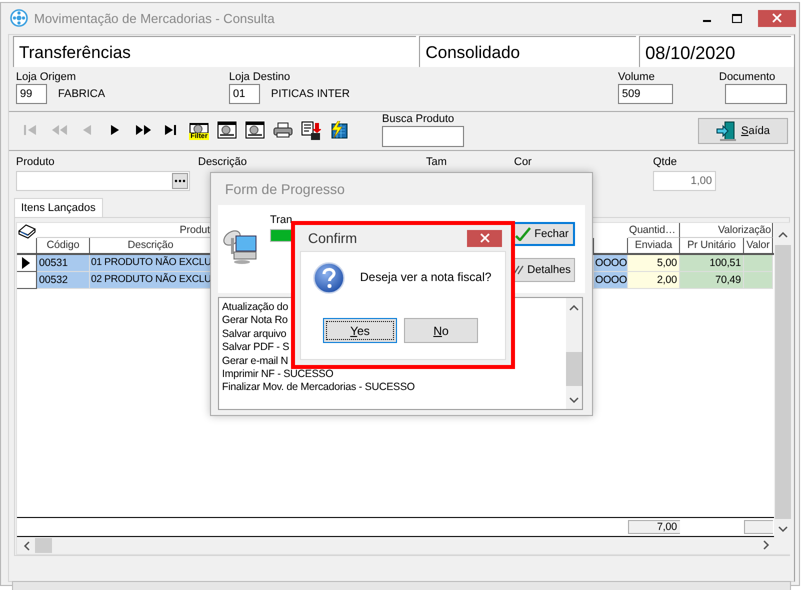 The height and width of the screenshot is (590, 805). I want to click on scroll-right-icon, so click(766, 545).